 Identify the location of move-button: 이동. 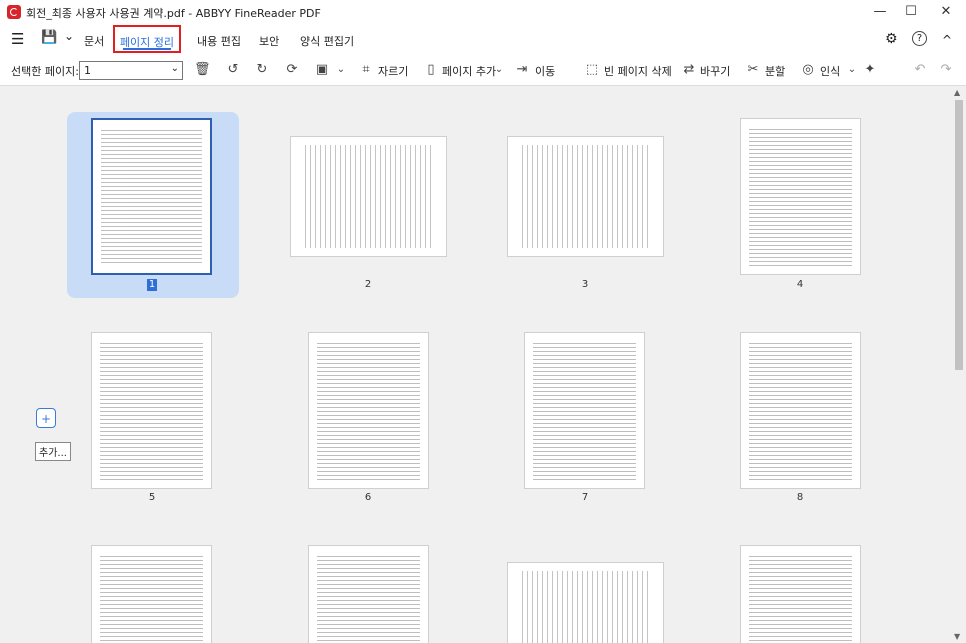
(545, 71).